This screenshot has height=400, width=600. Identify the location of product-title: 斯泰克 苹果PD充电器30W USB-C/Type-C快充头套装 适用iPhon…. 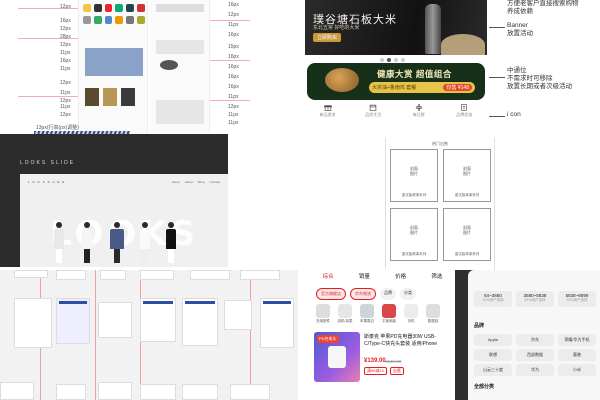
(408, 341).